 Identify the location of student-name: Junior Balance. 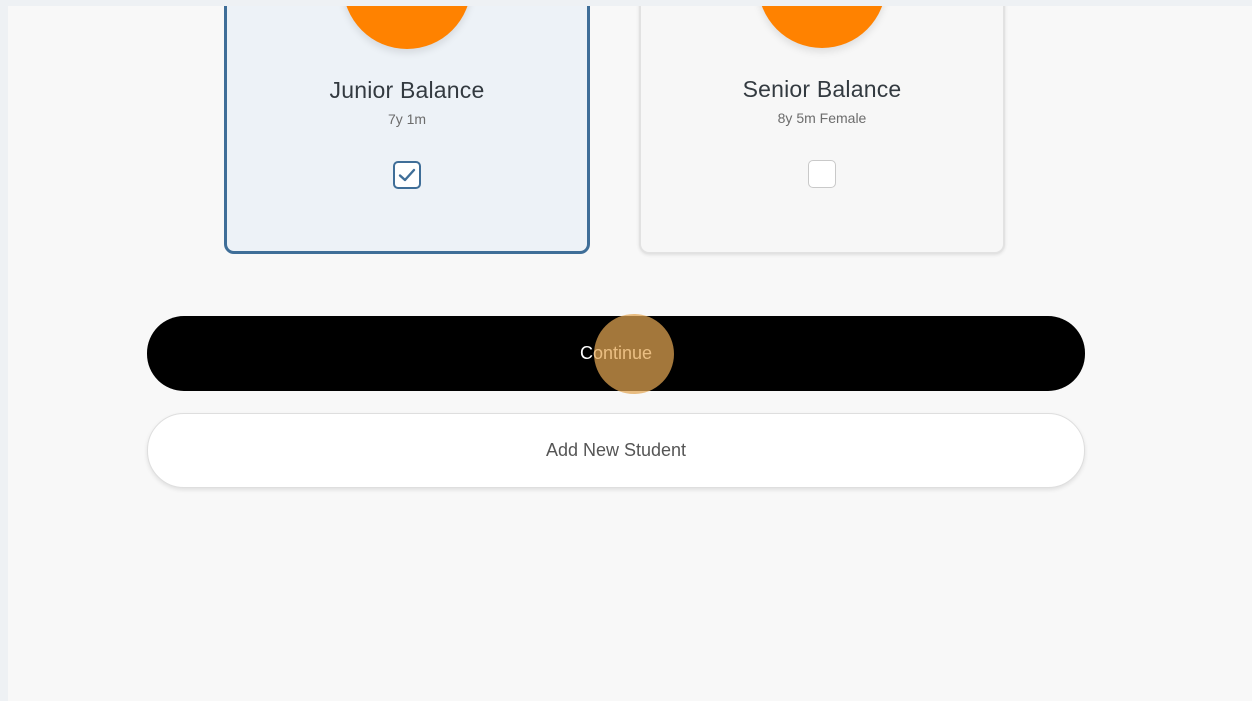
(407, 90).